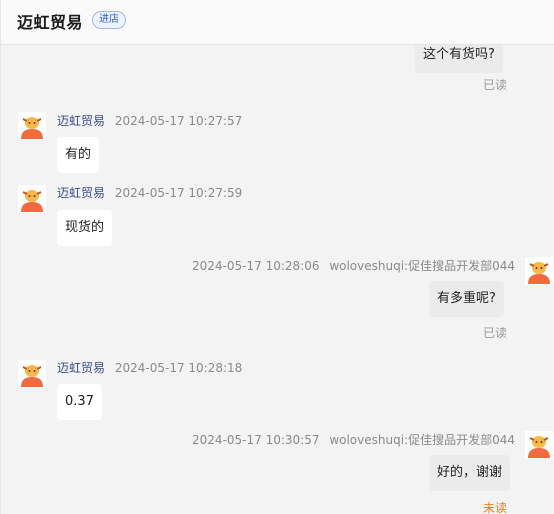 Image resolution: width=554 pixels, height=514 pixels. I want to click on timestamp: 2024-05-17 10:30:57, so click(256, 440).